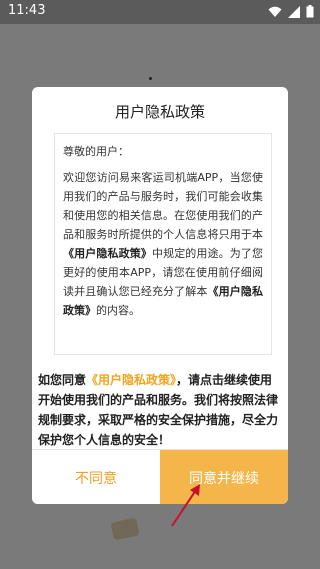 This screenshot has height=569, width=320. What do you see at coordinates (62, 380) in the screenshot?
I see `notice-prefix: 如您同意` at bounding box center [62, 380].